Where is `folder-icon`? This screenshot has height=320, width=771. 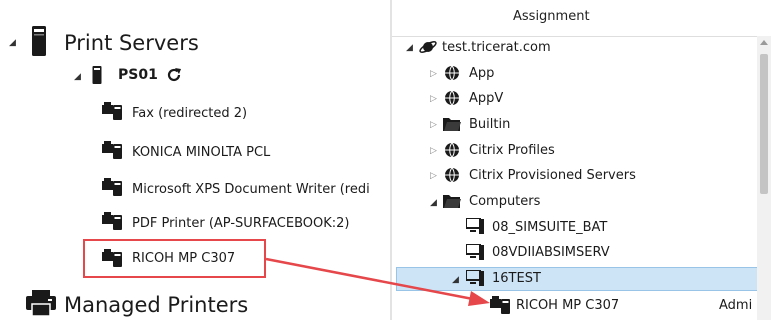
folder-icon is located at coordinates (452, 124).